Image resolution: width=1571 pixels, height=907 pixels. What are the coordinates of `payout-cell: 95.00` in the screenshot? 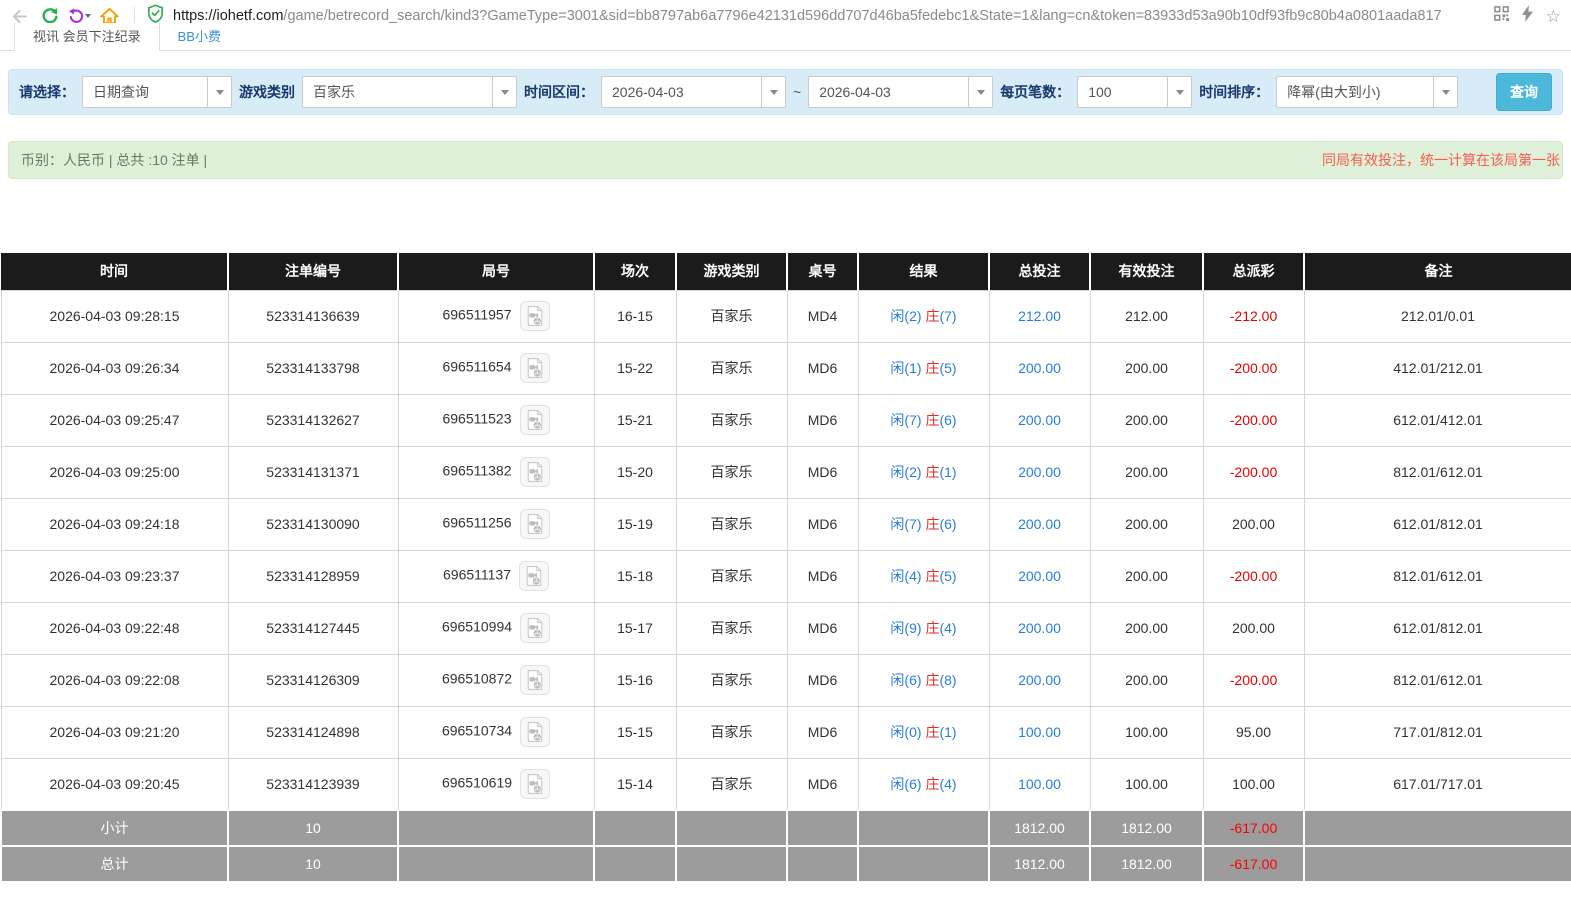 It's located at (1253, 732).